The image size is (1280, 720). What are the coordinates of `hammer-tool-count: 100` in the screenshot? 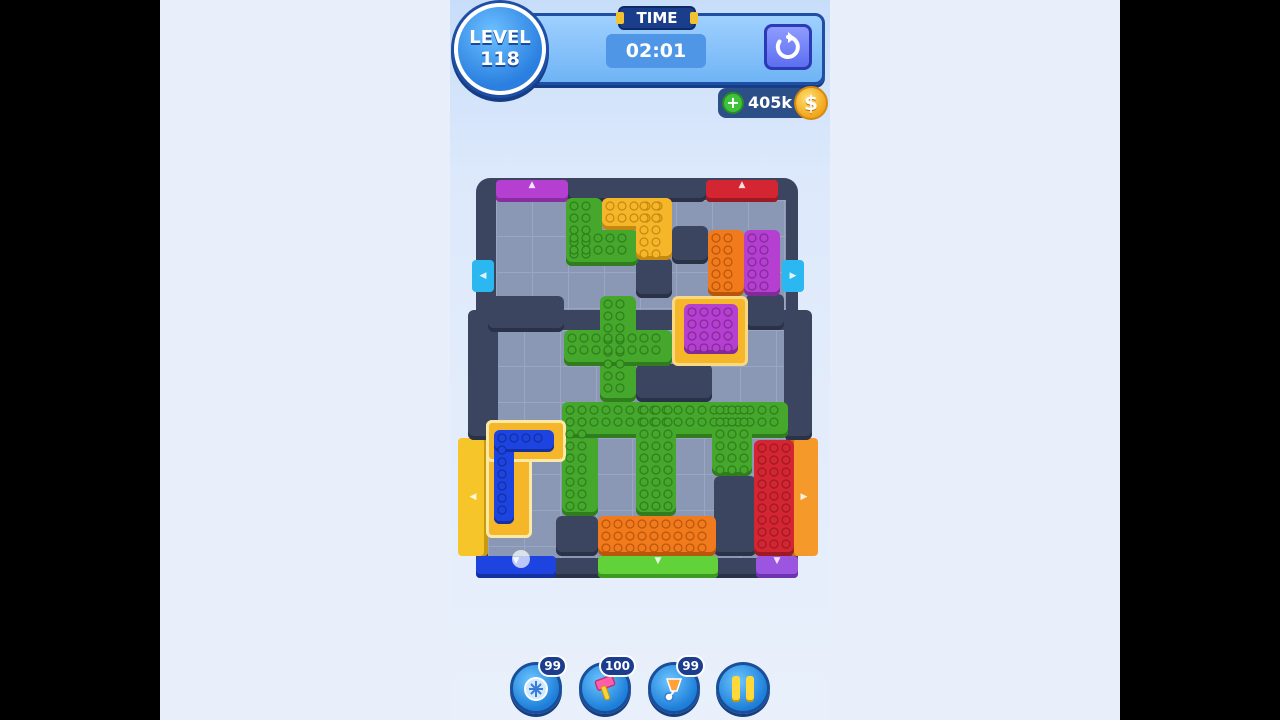 It's located at (617, 666).